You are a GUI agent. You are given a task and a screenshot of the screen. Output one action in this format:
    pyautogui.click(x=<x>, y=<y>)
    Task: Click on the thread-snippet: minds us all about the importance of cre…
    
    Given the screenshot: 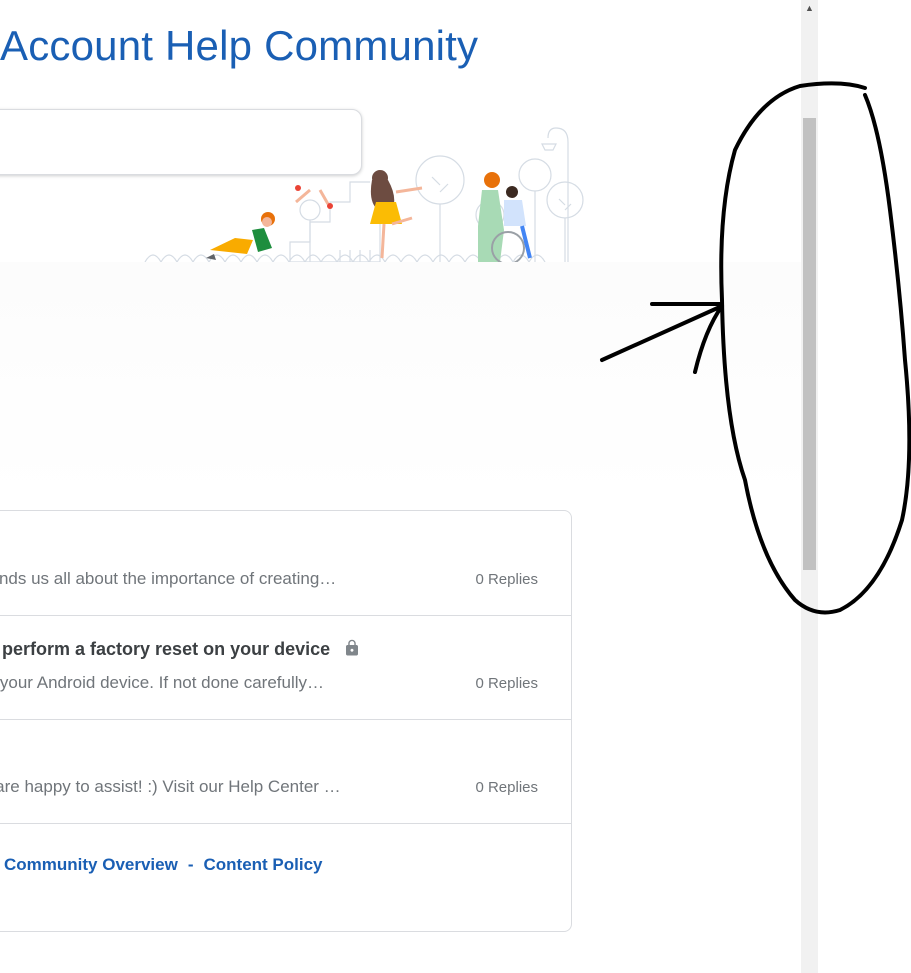 What is the action you would take?
    pyautogui.click(x=168, y=578)
    